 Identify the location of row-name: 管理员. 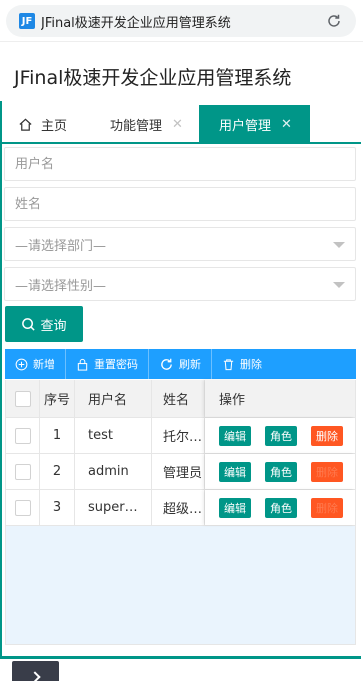
(178, 471).